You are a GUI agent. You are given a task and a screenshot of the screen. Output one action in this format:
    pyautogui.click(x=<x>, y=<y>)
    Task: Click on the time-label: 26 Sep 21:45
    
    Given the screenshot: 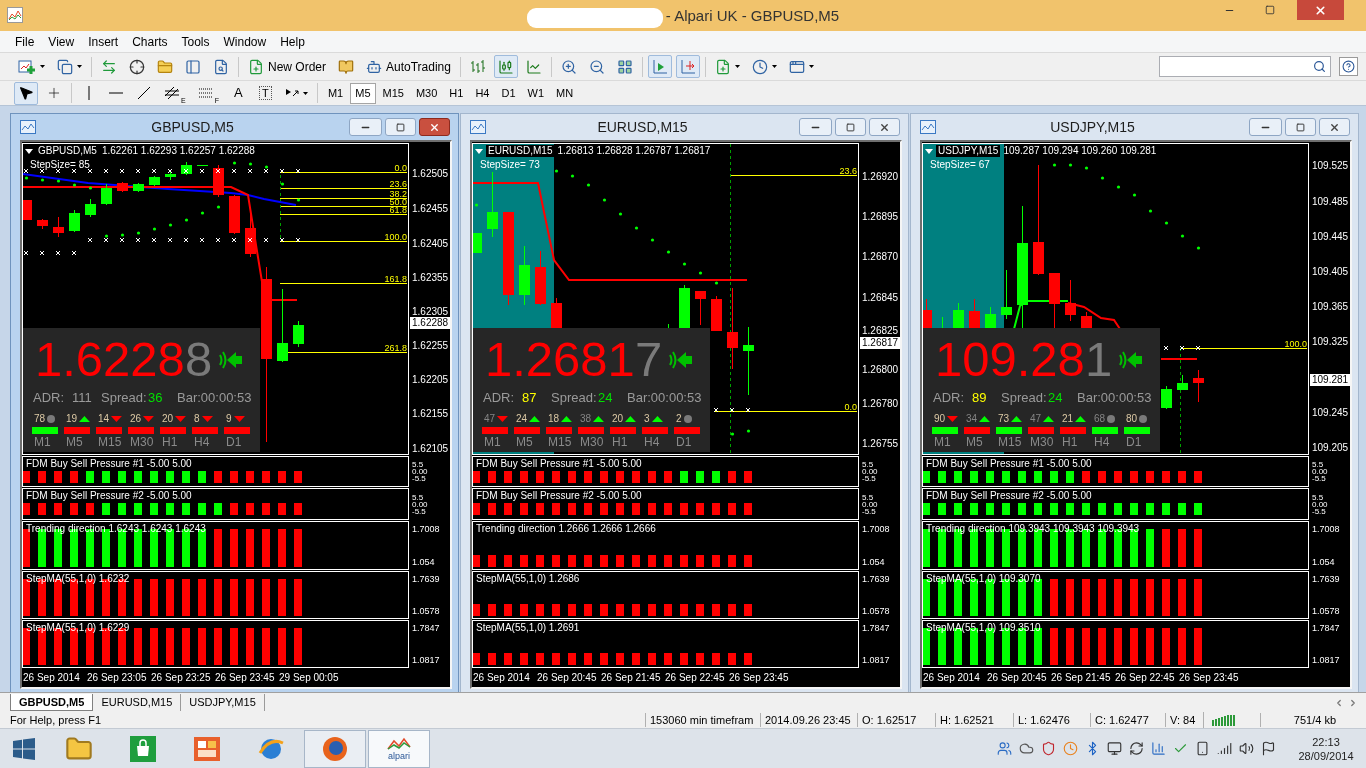 What is the action you would take?
    pyautogui.click(x=631, y=678)
    